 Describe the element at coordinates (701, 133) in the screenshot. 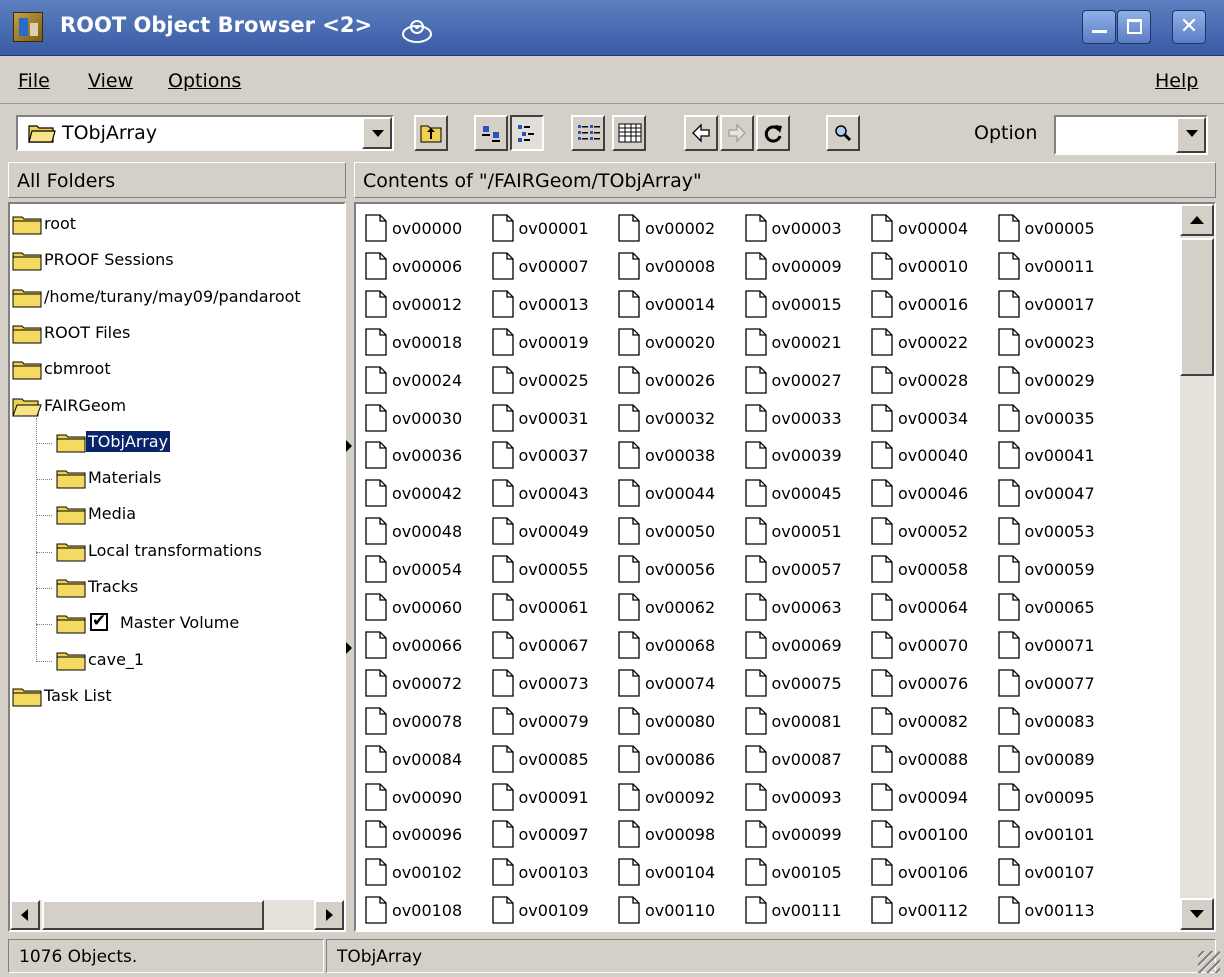

I see `back-button` at that location.